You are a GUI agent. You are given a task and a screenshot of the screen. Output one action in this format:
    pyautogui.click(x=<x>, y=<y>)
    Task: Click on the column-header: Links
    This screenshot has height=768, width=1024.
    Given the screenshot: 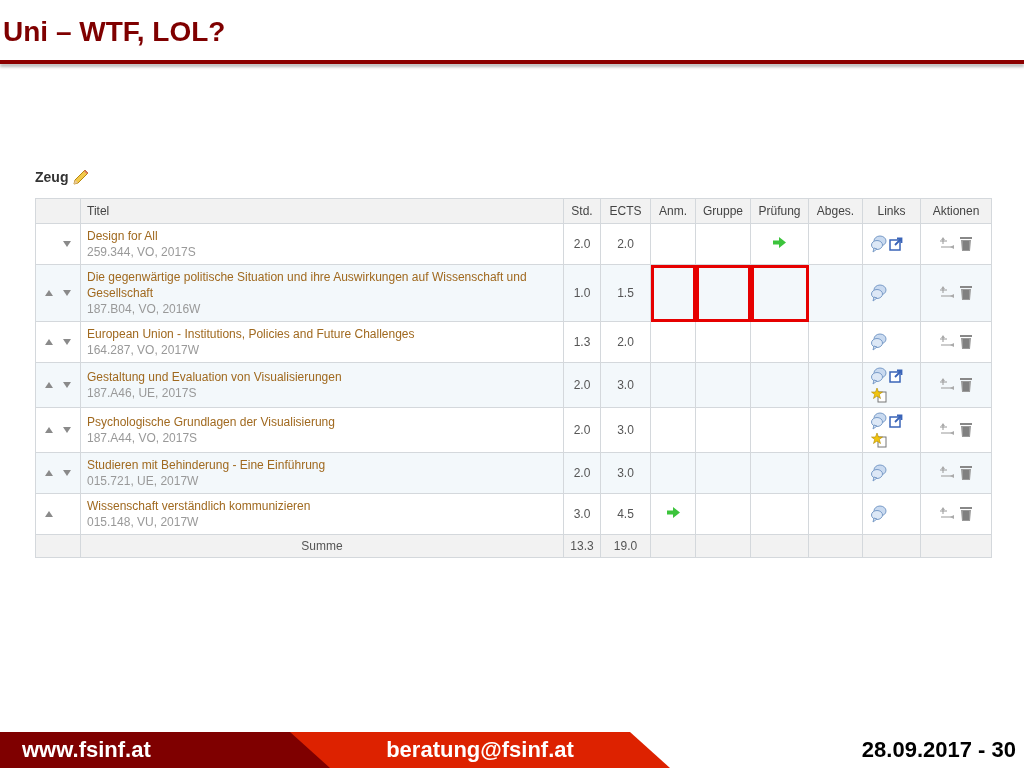 What is the action you would take?
    pyautogui.click(x=891, y=211)
    